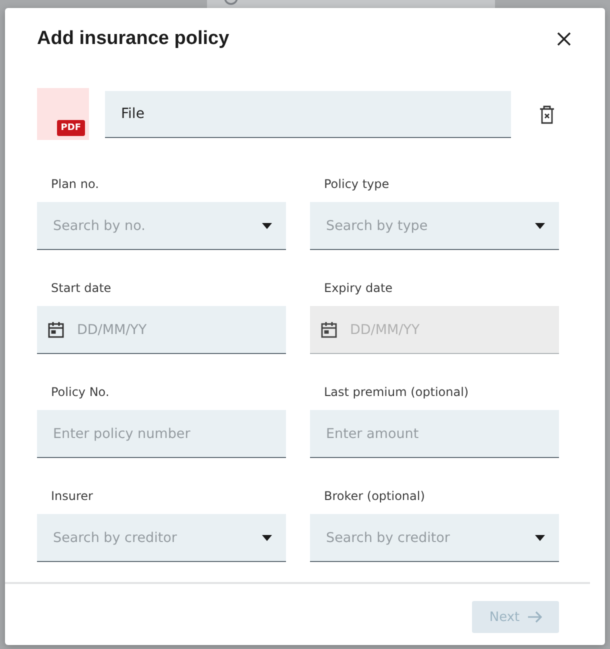  Describe the element at coordinates (161, 434) in the screenshot. I see `input-field: Enter policy number` at that location.